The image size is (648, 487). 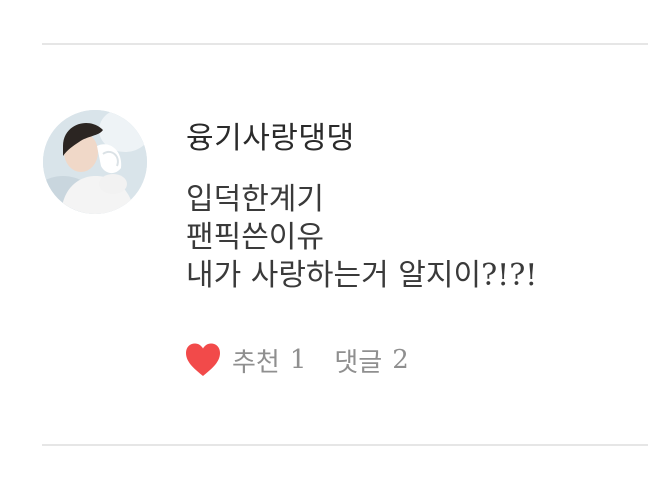 I want to click on avatar, so click(x=95, y=162).